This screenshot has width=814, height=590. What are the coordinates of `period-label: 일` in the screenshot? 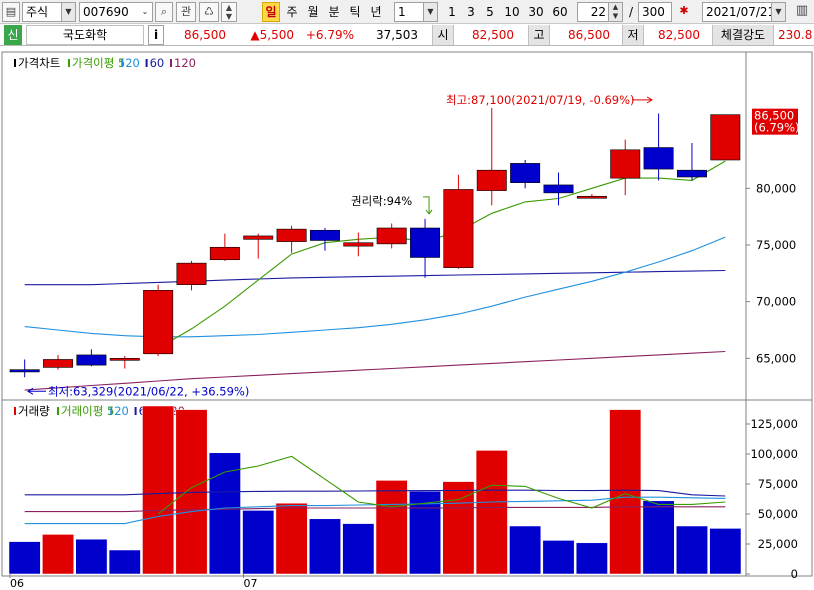 It's located at (271, 12).